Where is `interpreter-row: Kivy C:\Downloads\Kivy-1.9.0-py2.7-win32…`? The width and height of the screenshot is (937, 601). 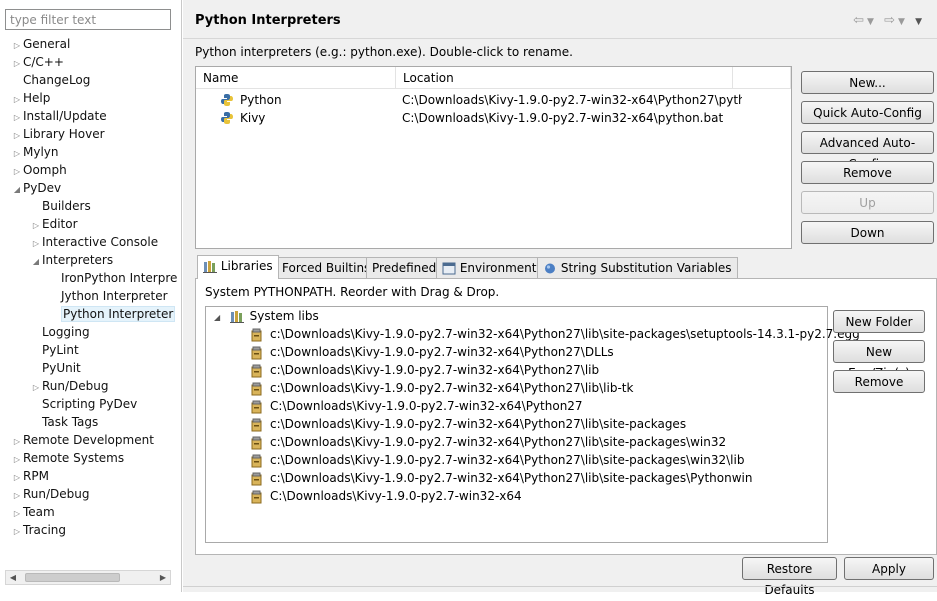
interpreter-row: Kivy C:\Downloads\Kivy-1.9.0-py2.7-win32… is located at coordinates (493, 118).